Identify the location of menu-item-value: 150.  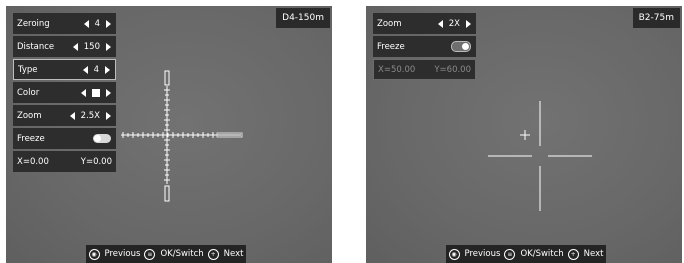
(91, 46).